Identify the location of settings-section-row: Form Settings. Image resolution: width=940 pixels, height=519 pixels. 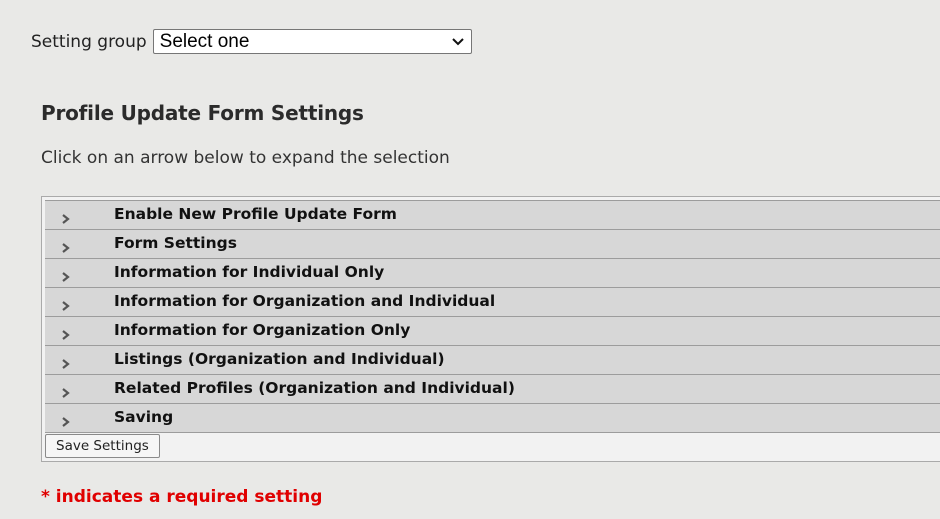
(492, 244).